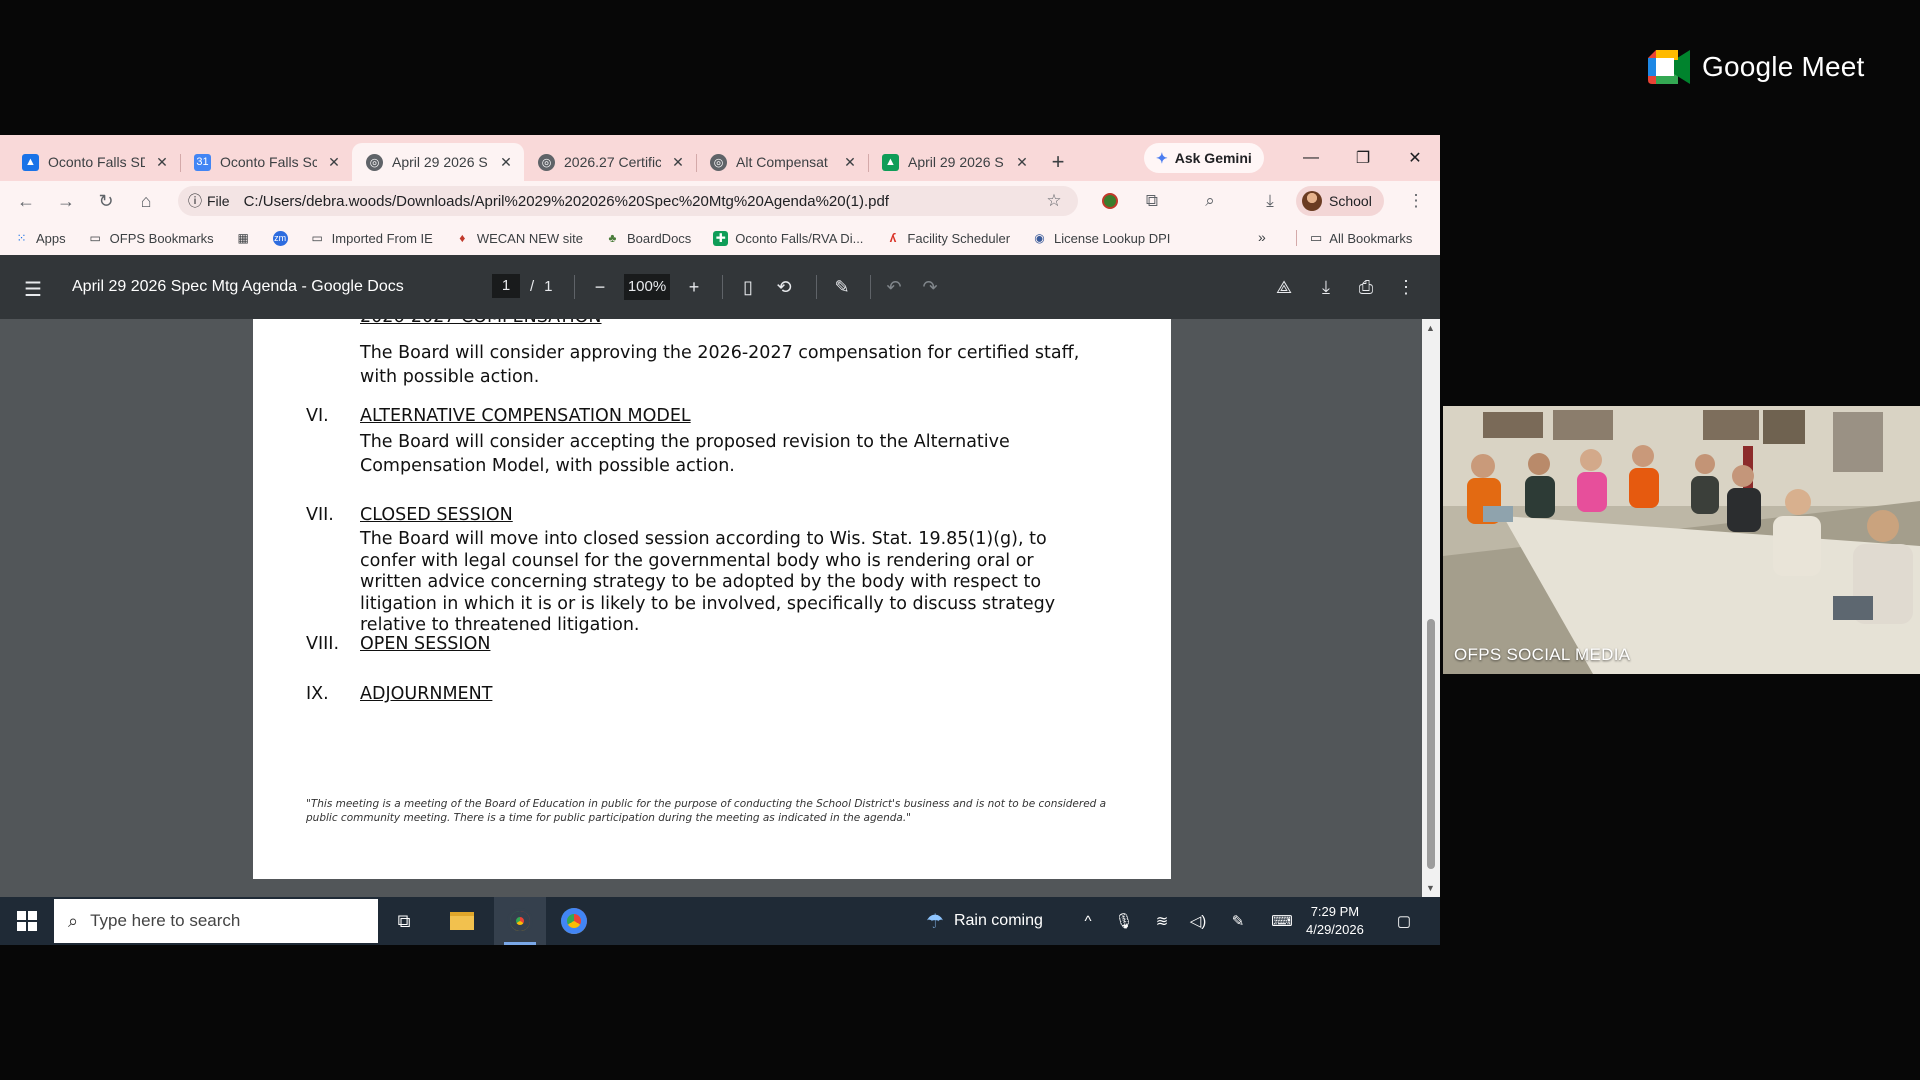 The width and height of the screenshot is (1920, 1080). I want to click on folder-icon: ▭, so click(95, 238).